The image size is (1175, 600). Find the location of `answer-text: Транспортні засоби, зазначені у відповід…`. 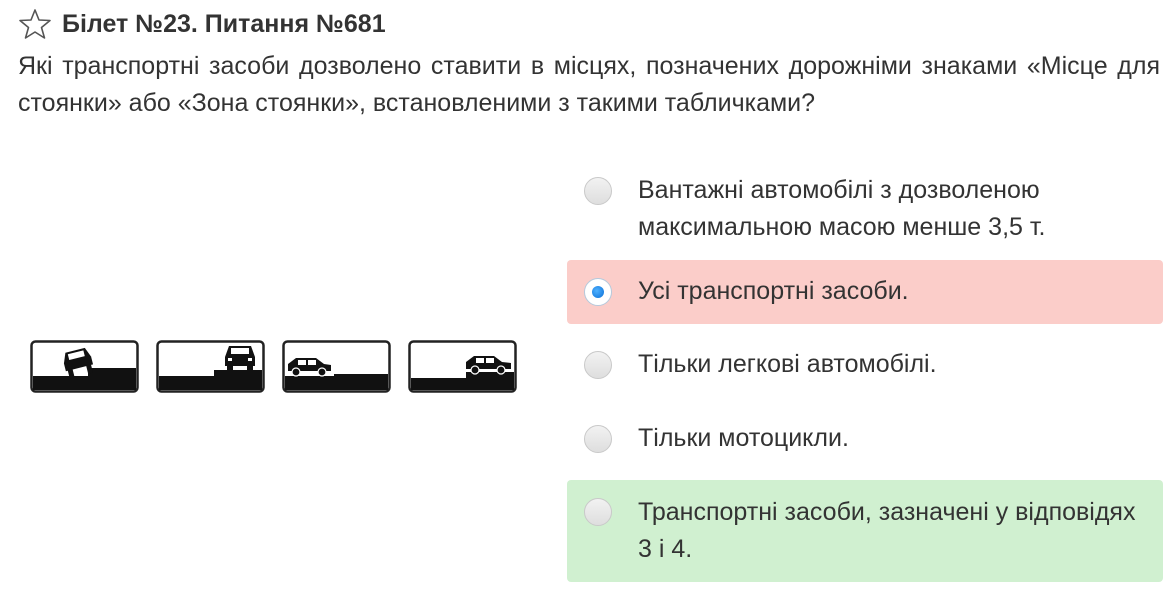

answer-text: Транспортні засоби, зазначені у відповід… is located at coordinates (887, 530).